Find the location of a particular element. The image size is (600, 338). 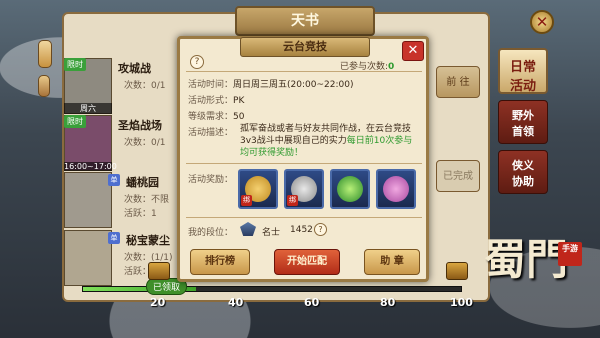

form-label: 活动形式： is located at coordinates (211, 101).